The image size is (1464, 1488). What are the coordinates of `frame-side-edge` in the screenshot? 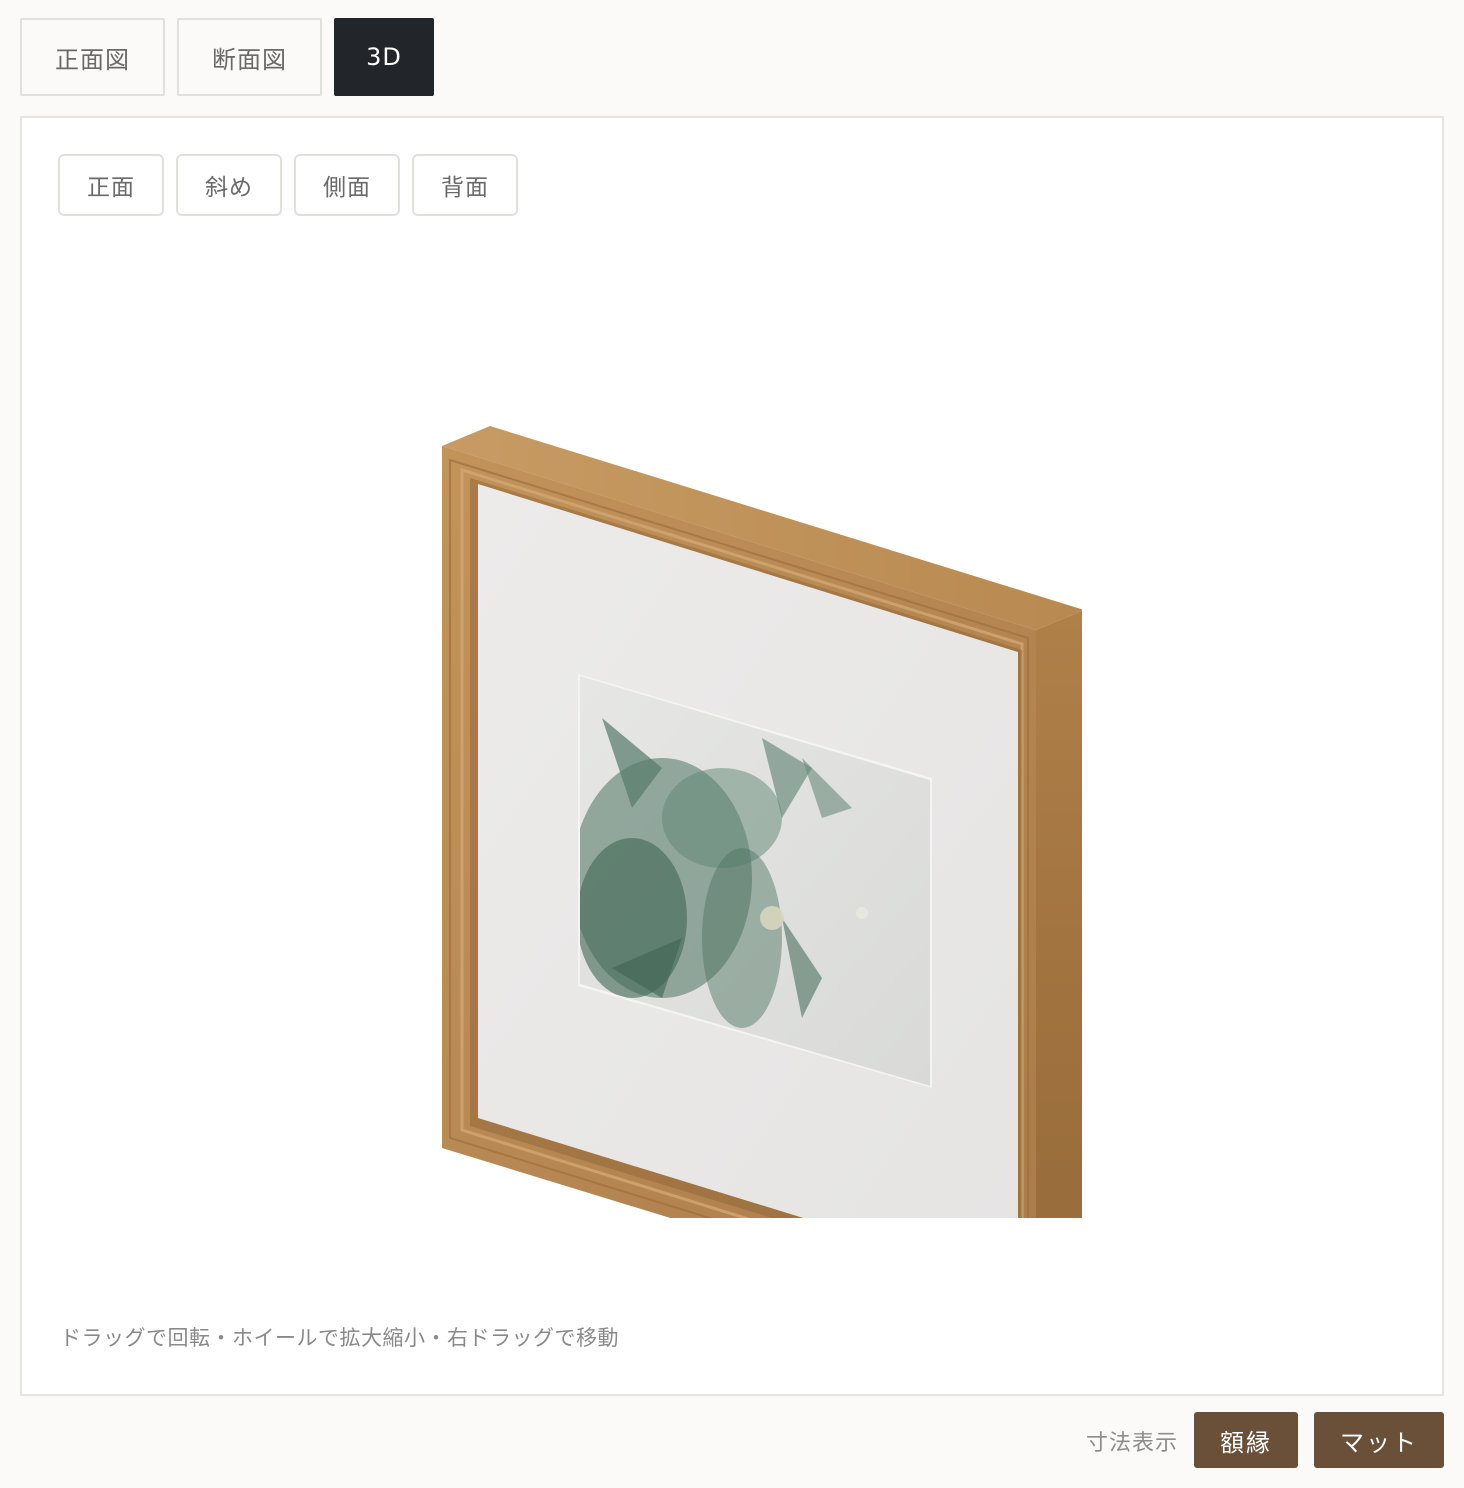 It's located at (1059, 914).